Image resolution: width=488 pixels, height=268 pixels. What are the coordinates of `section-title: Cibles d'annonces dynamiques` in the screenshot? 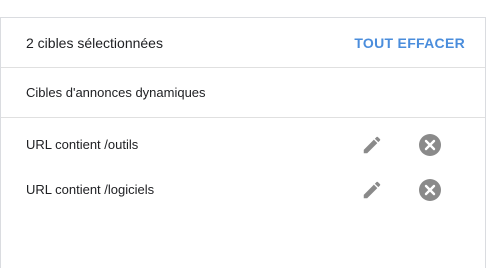 It's located at (116, 92).